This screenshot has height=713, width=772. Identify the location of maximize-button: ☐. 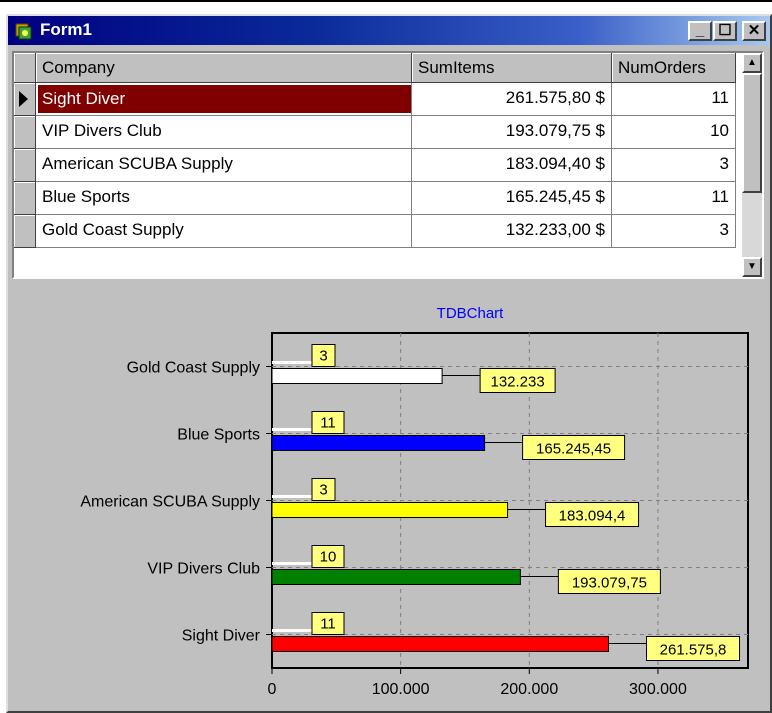
(725, 31).